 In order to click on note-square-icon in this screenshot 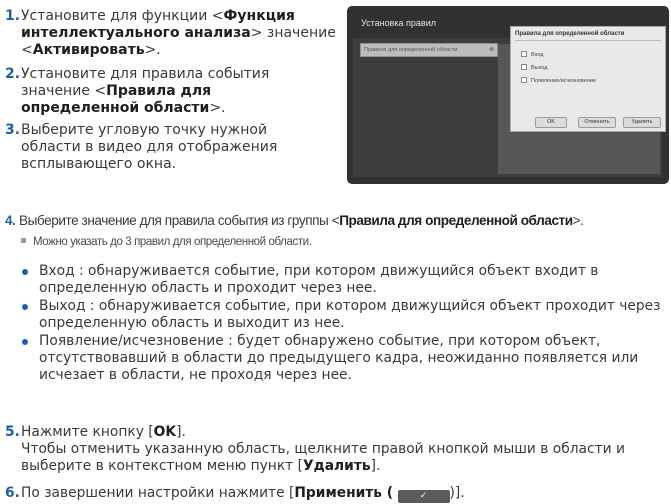, I will do `click(23, 240)`.